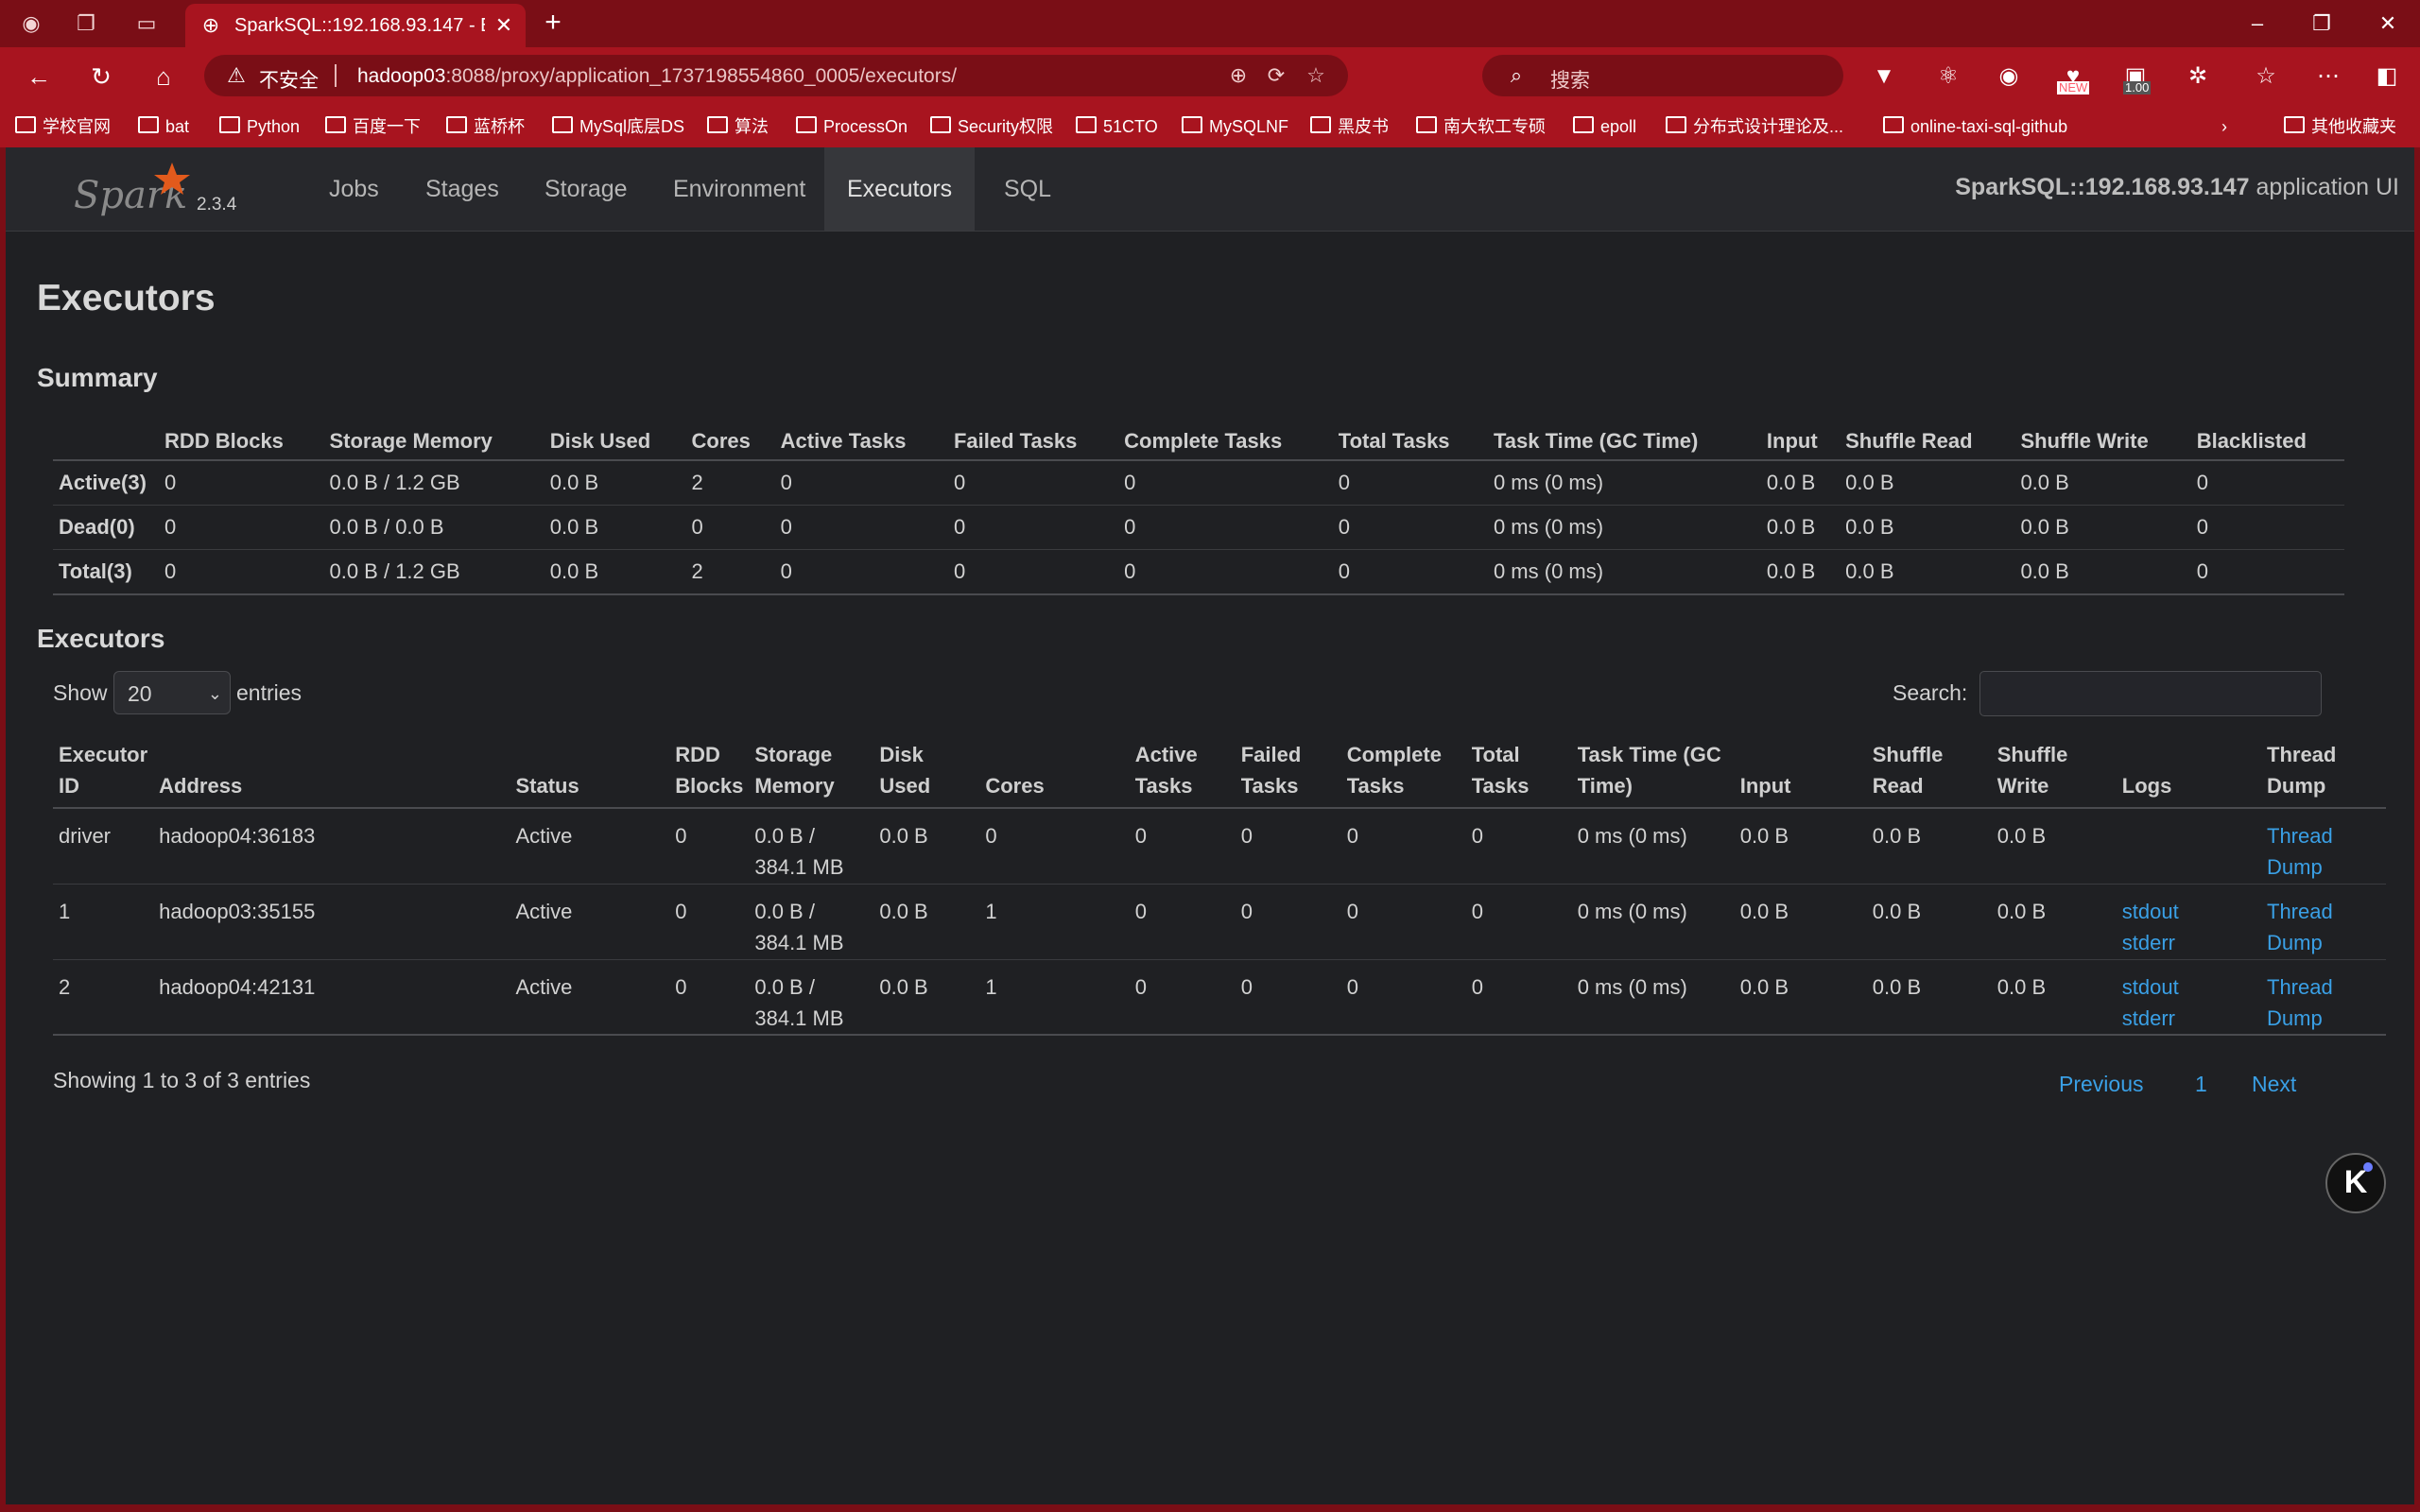 The height and width of the screenshot is (1512, 2420). What do you see at coordinates (1948, 76) in the screenshot?
I see `extension-react-icon: ⚛` at bounding box center [1948, 76].